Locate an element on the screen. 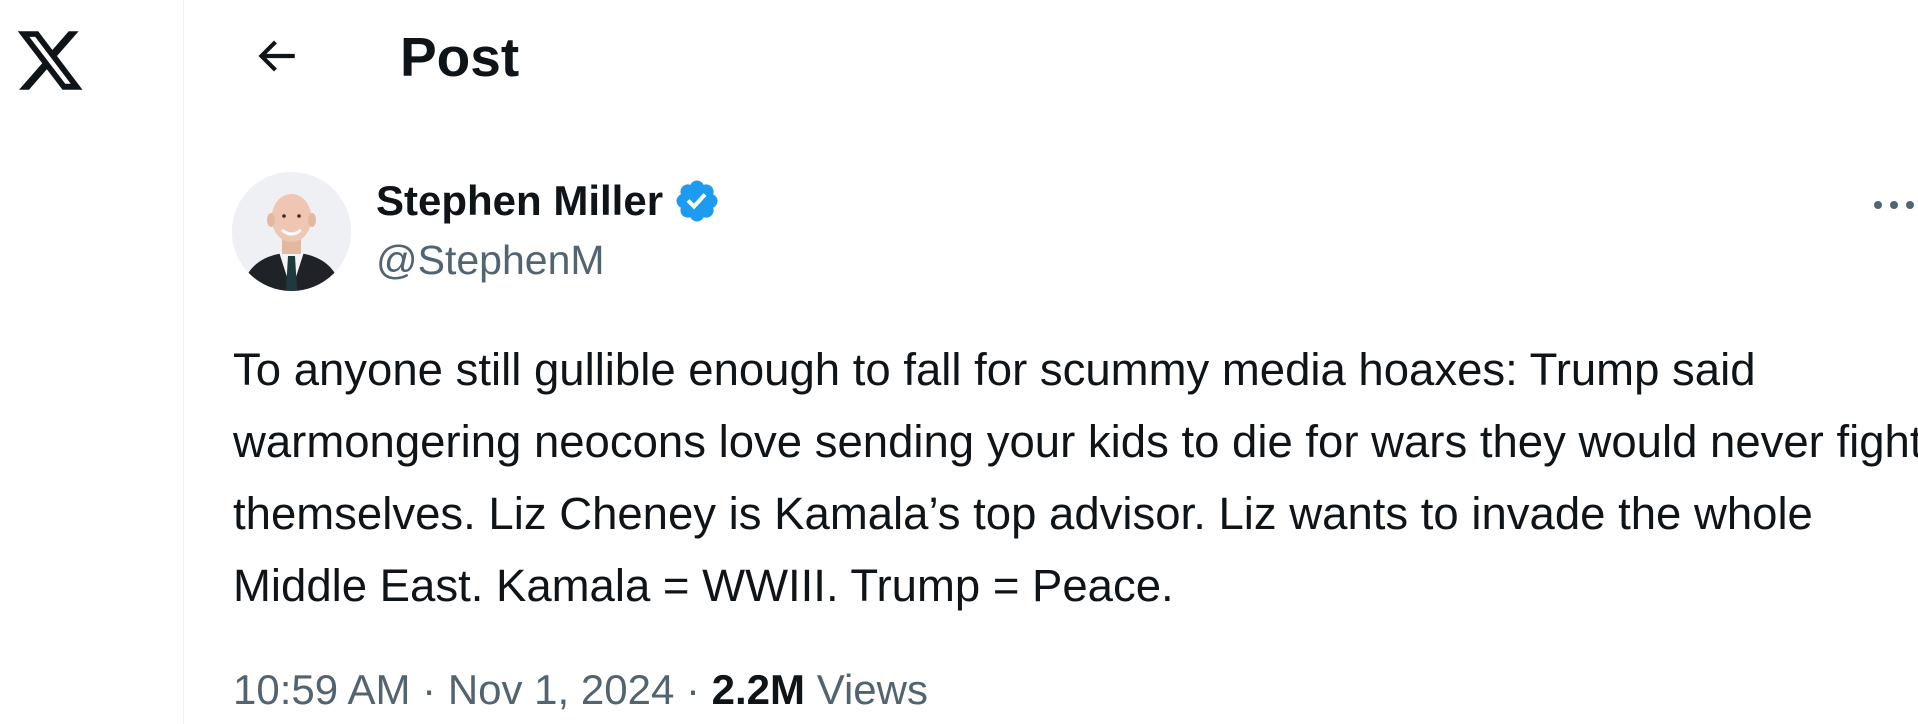  post-time: 10:59 AM is located at coordinates (321, 689).